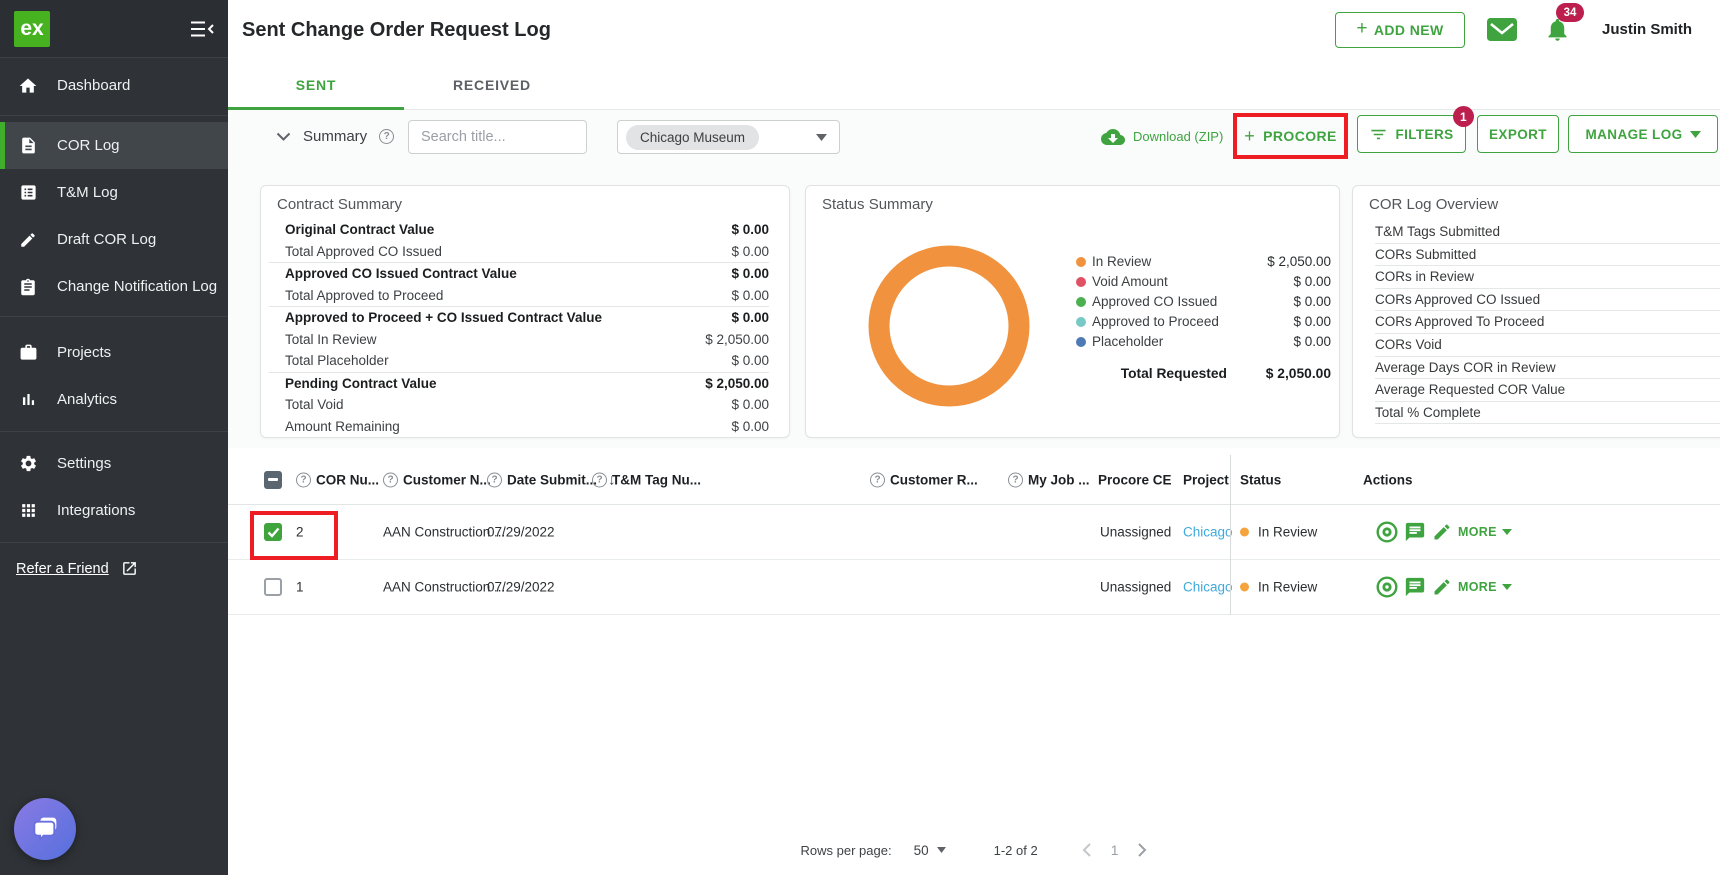  I want to click on tab-received: RECEIVED, so click(492, 84).